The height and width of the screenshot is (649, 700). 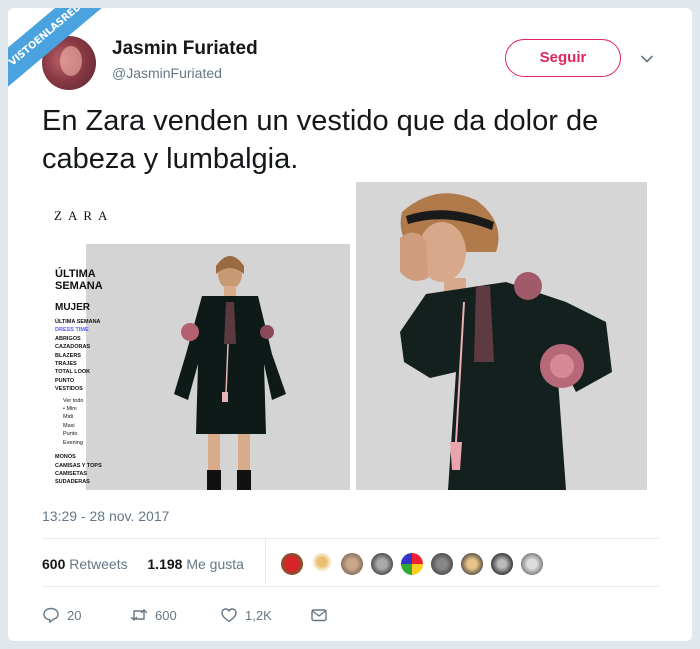 What do you see at coordinates (71, 473) in the screenshot?
I see `menu-item: CAMISETAS` at bounding box center [71, 473].